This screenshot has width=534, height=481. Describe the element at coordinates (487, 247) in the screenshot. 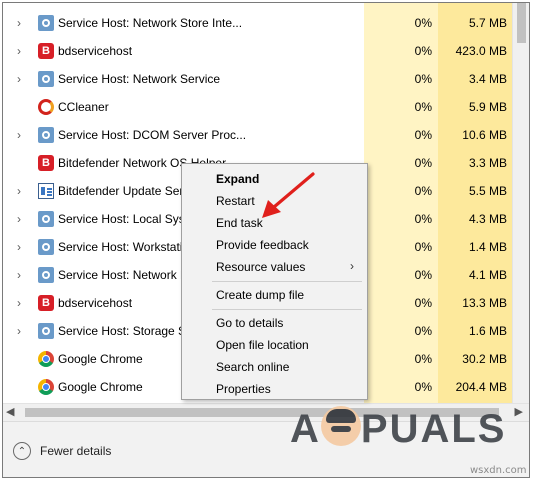

I see `memory-value: 1.4 MB` at that location.